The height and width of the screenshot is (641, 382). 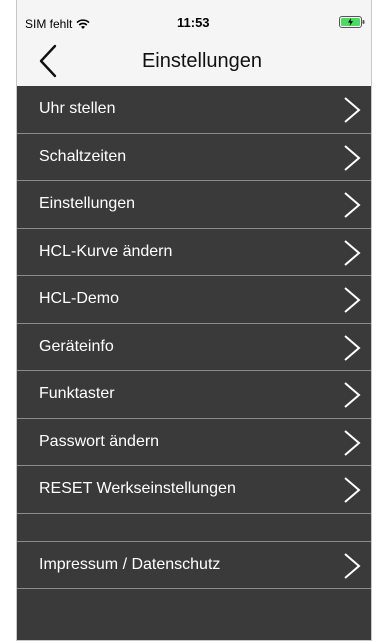 What do you see at coordinates (194, 157) in the screenshot?
I see `menu-item-schaltzeiten: Schaltzeiten` at bounding box center [194, 157].